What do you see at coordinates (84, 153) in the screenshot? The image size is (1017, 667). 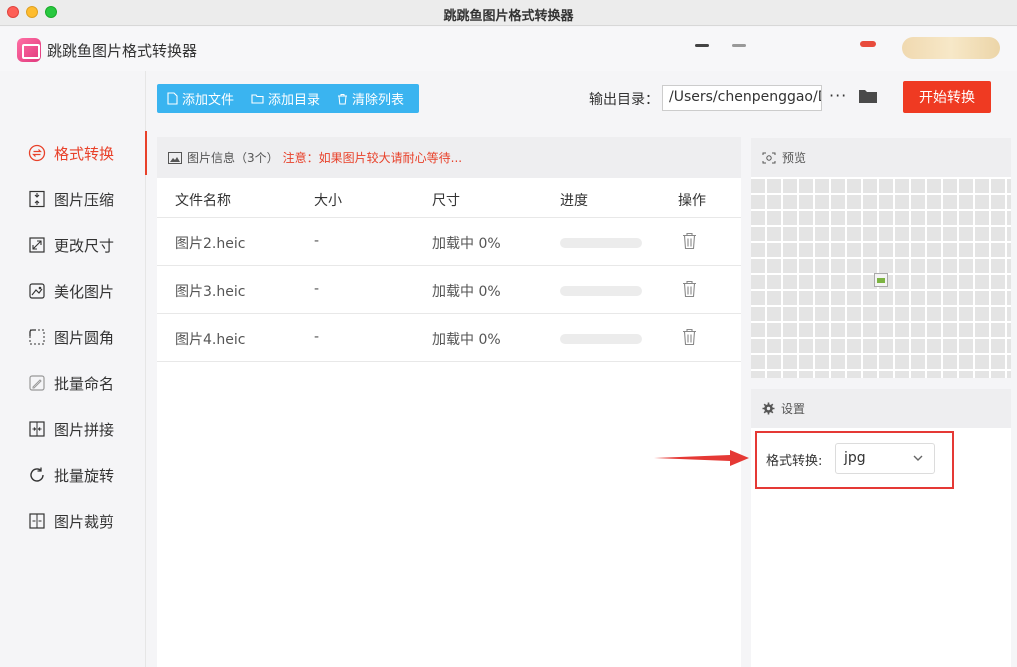 I see `sidebar-item-label: 格式转换` at bounding box center [84, 153].